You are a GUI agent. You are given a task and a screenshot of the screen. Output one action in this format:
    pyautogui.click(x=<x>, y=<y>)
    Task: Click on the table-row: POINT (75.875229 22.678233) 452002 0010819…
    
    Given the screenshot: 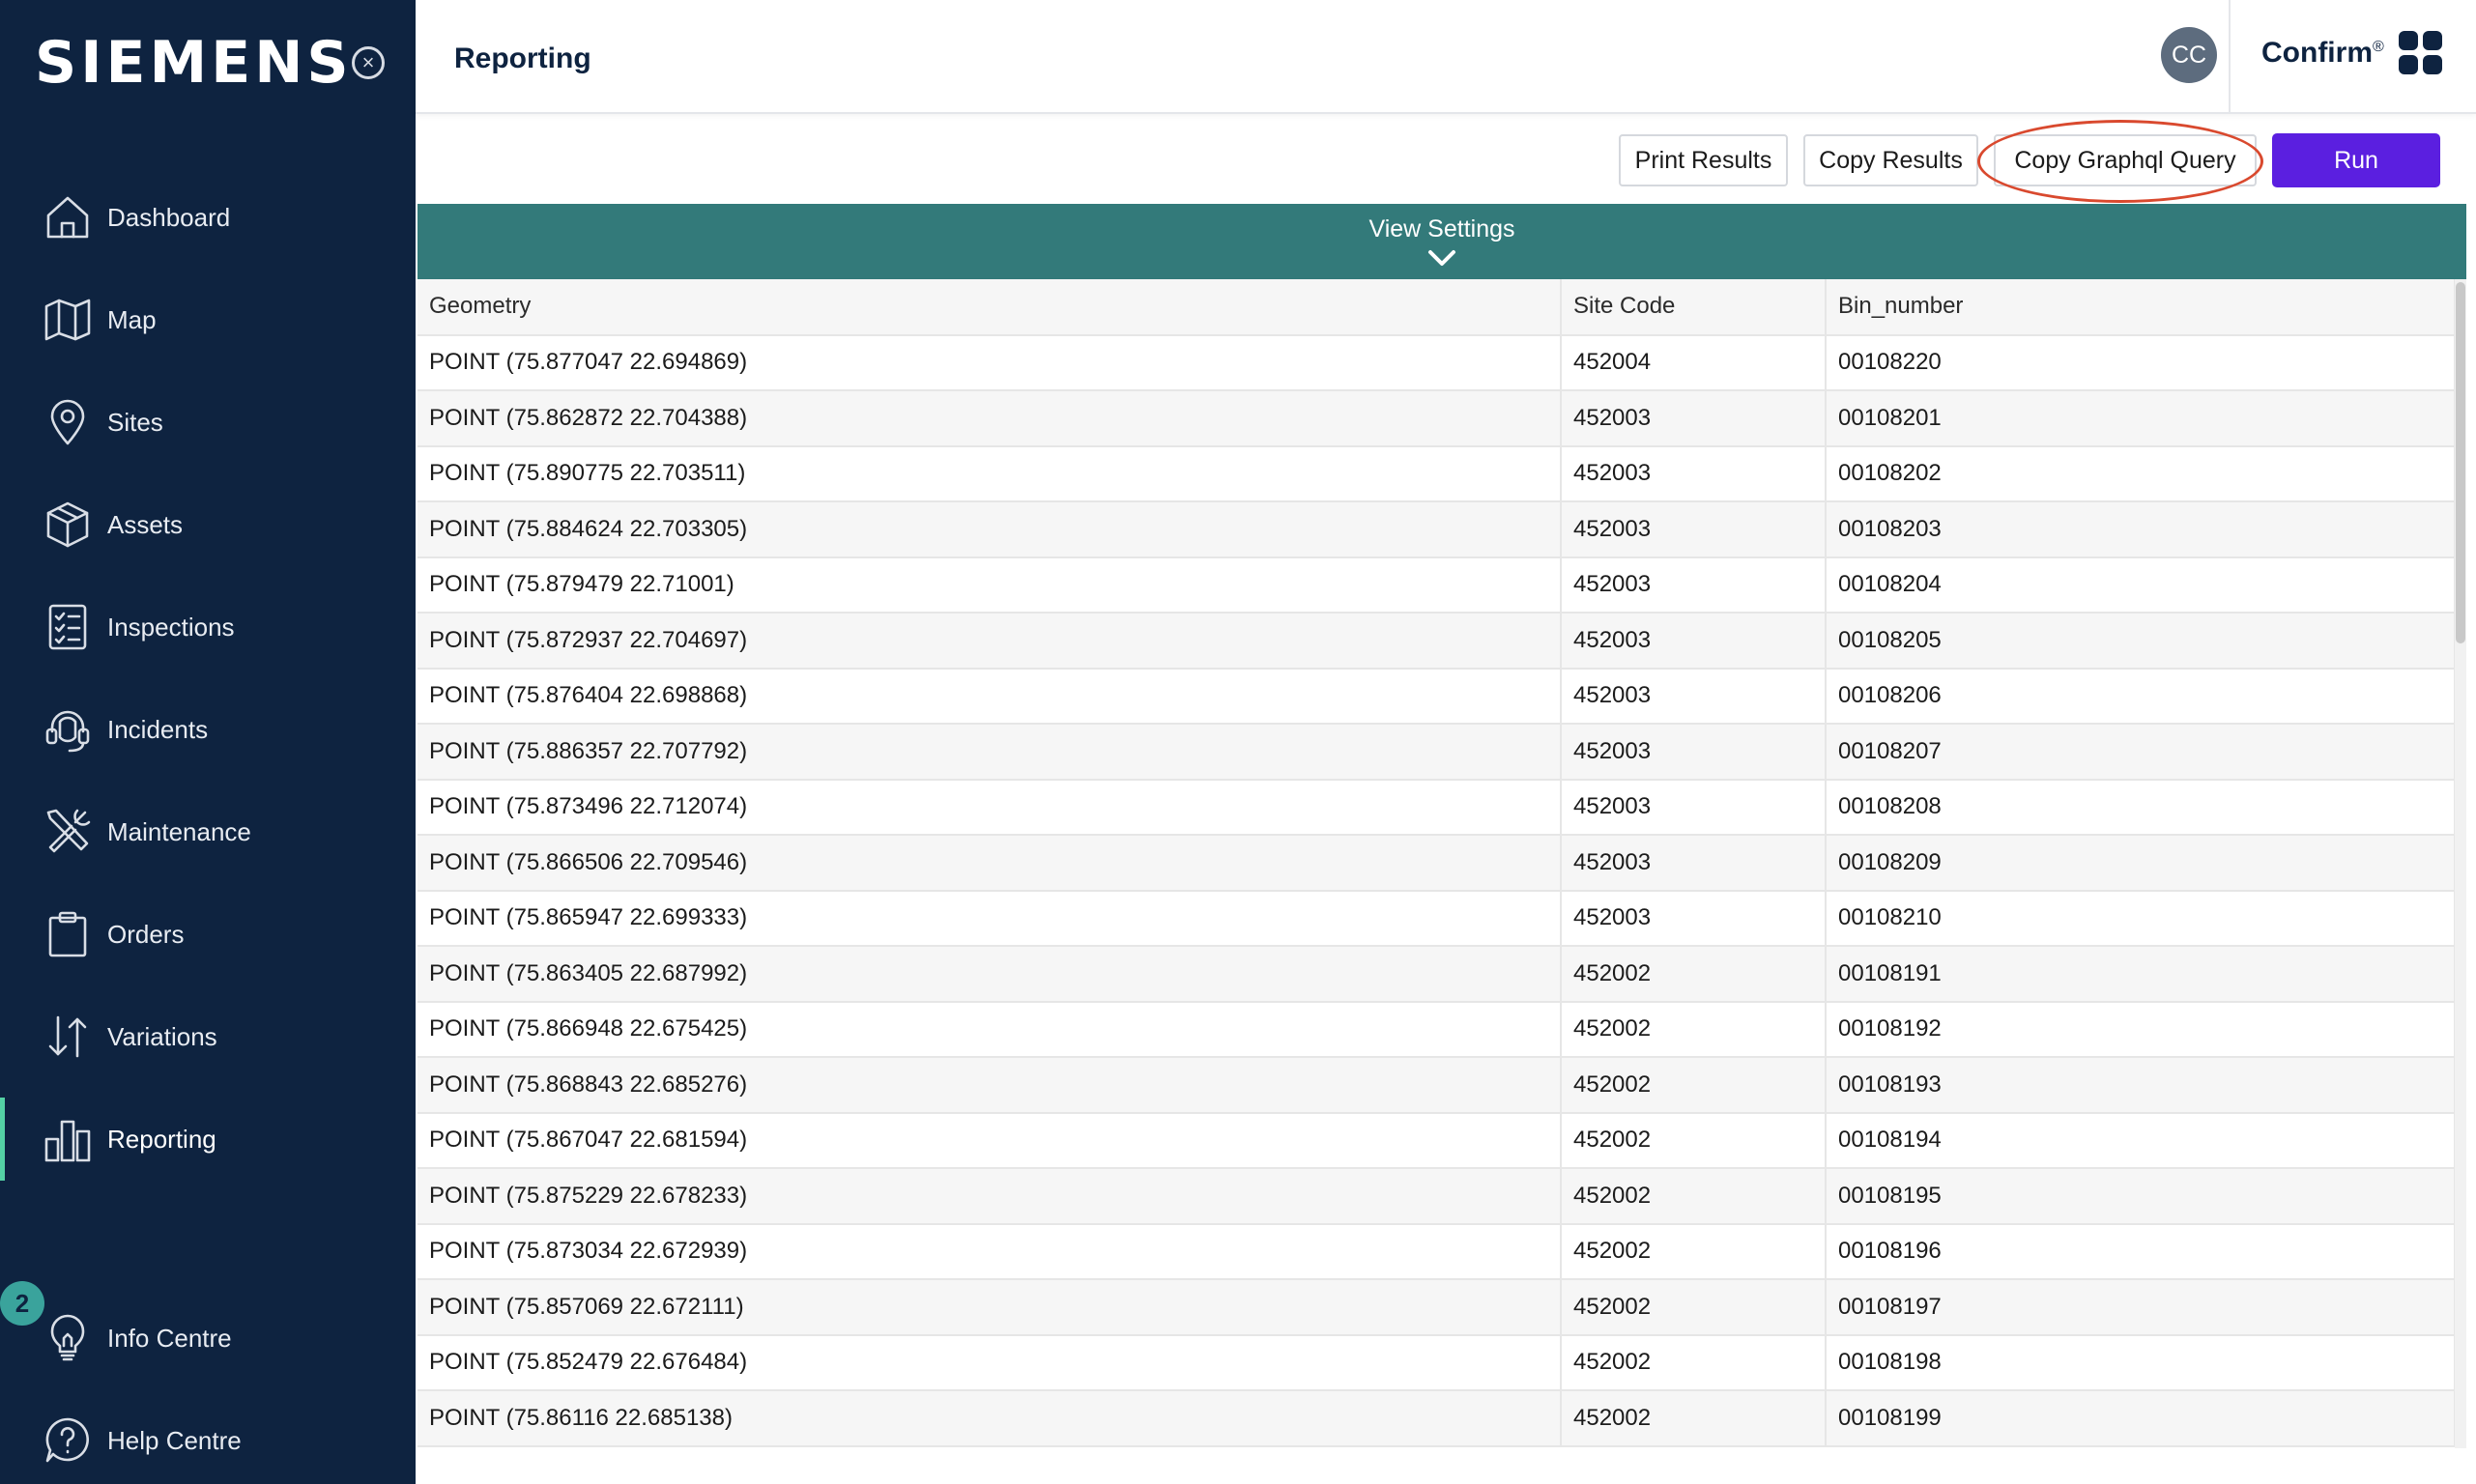 What is the action you would take?
    pyautogui.click(x=1436, y=1197)
    